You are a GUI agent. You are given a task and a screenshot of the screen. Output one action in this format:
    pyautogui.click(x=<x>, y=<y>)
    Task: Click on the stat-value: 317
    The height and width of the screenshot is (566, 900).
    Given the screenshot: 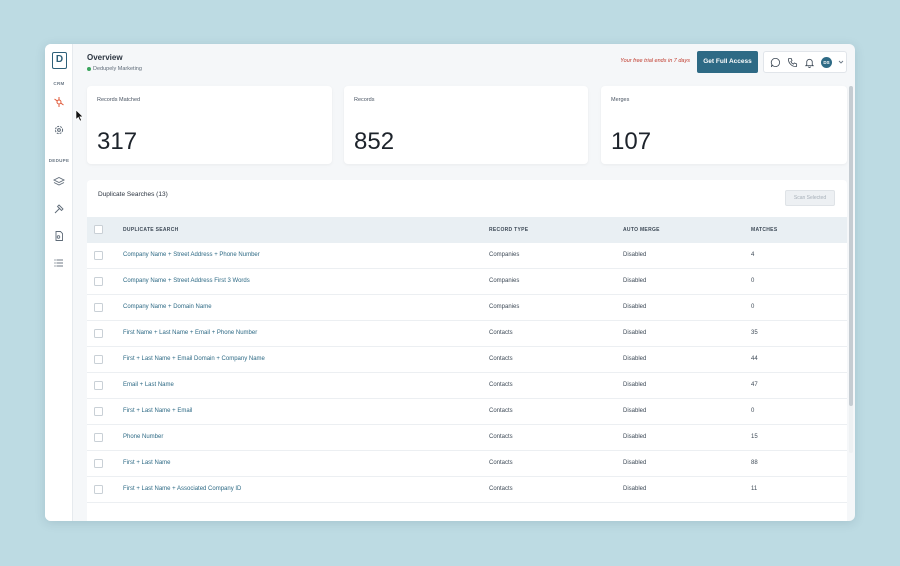 What is the action you would take?
    pyautogui.click(x=117, y=141)
    